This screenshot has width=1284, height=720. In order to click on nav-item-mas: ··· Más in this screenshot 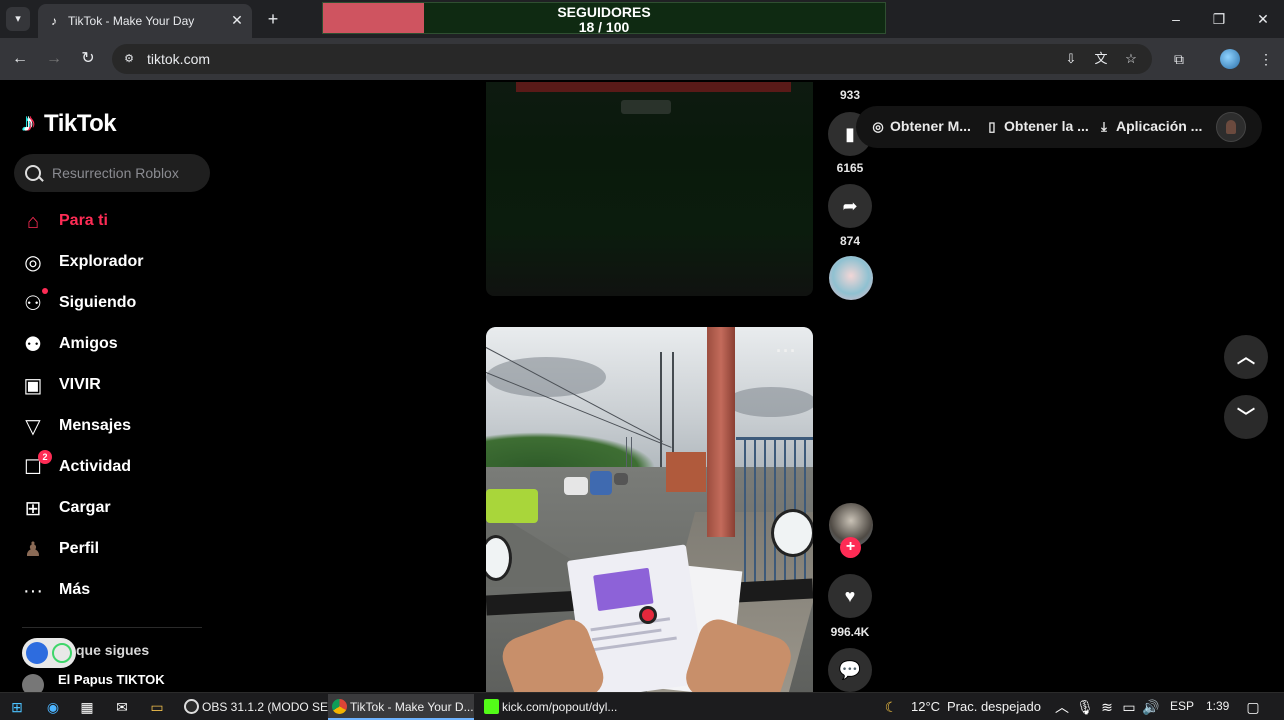, I will do `click(114, 591)`.